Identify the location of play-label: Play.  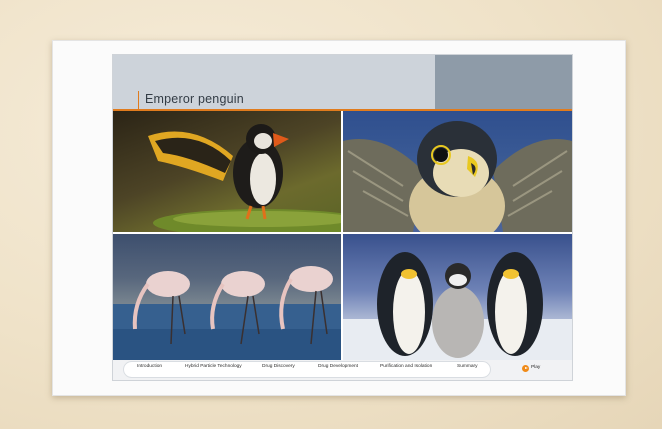
(535, 367).